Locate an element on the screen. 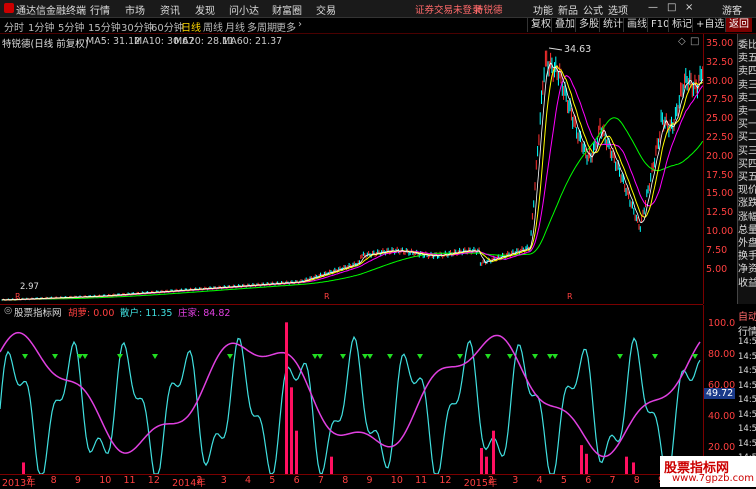 Image resolution: width=756 pixels, height=489 pixels. menu-function: 功能 is located at coordinates (543, 9).